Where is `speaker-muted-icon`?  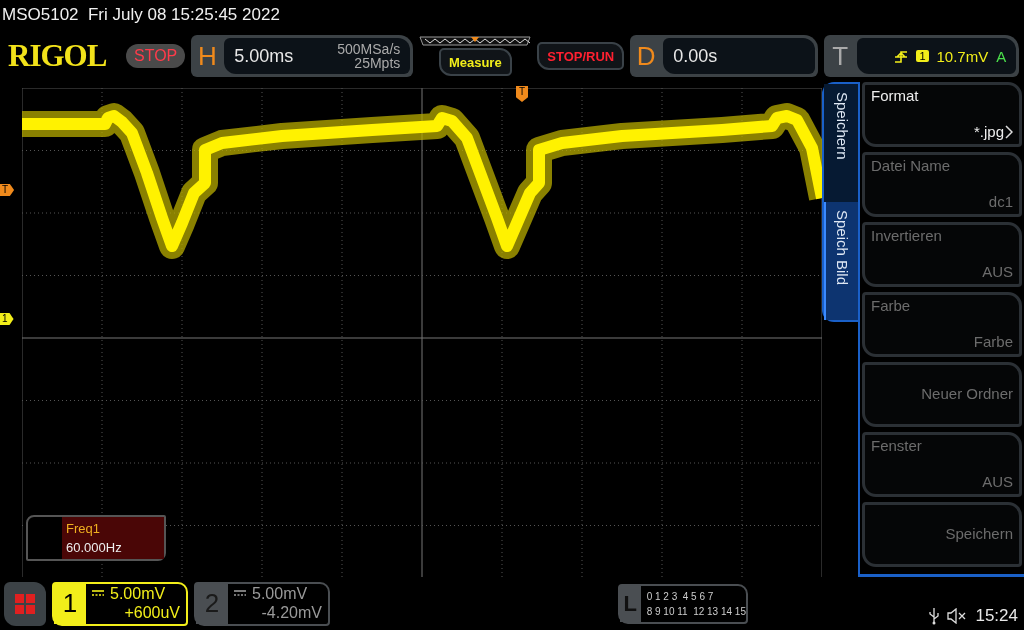
speaker-muted-icon is located at coordinates (957, 616).